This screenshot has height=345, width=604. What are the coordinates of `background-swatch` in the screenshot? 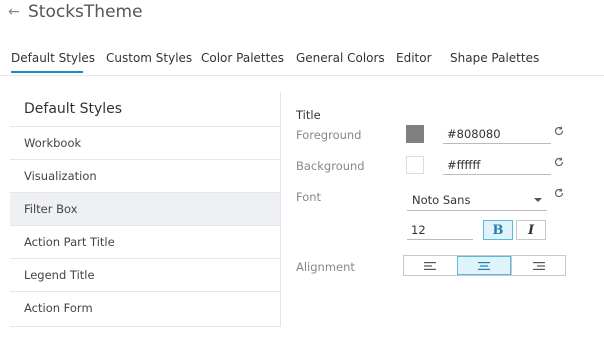 It's located at (415, 165).